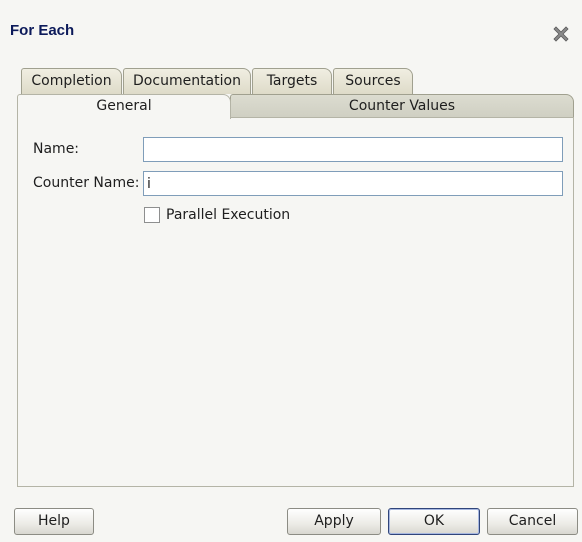  I want to click on tab-documentation: Documentation, so click(187, 81).